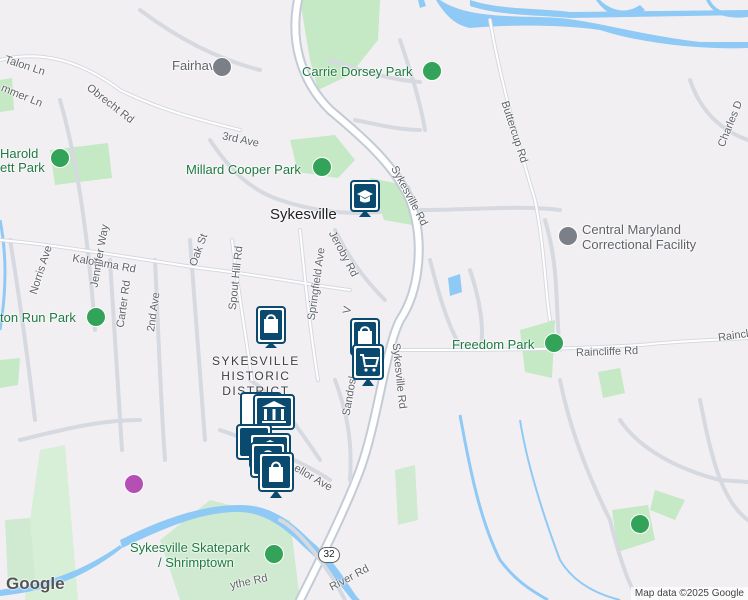 Image resolution: width=748 pixels, height=600 pixels. What do you see at coordinates (134, 484) in the screenshot?
I see `museum-icon` at bounding box center [134, 484].